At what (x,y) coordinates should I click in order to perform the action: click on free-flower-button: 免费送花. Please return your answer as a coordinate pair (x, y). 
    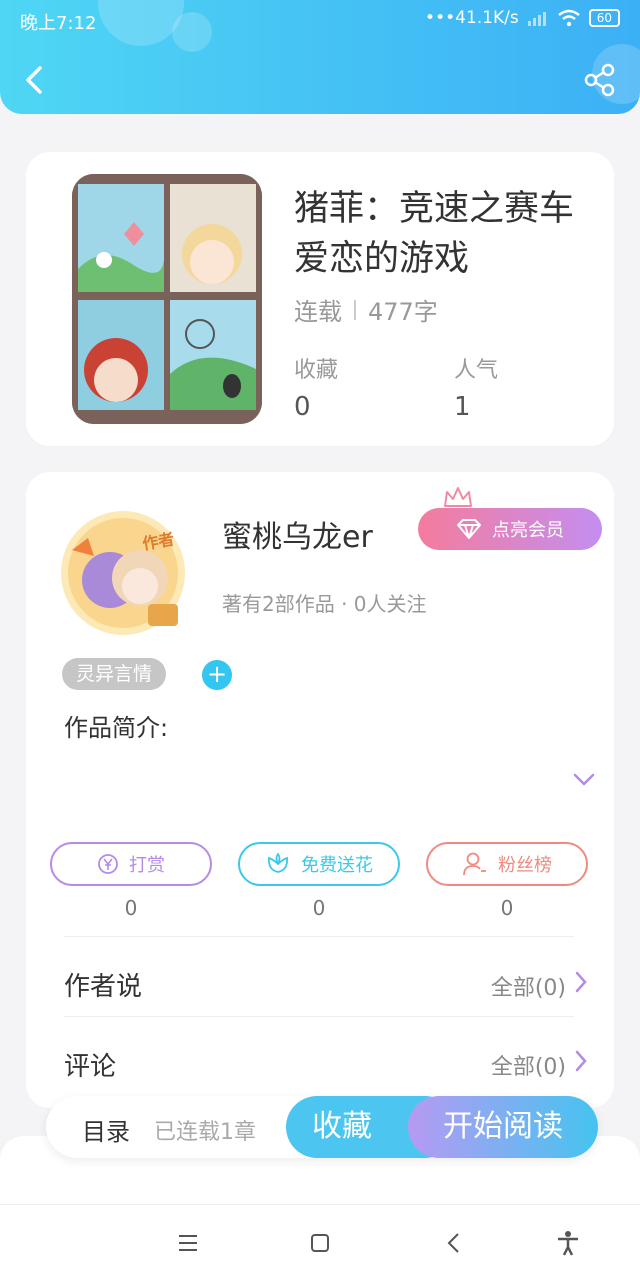
    Looking at the image, I should click on (319, 864).